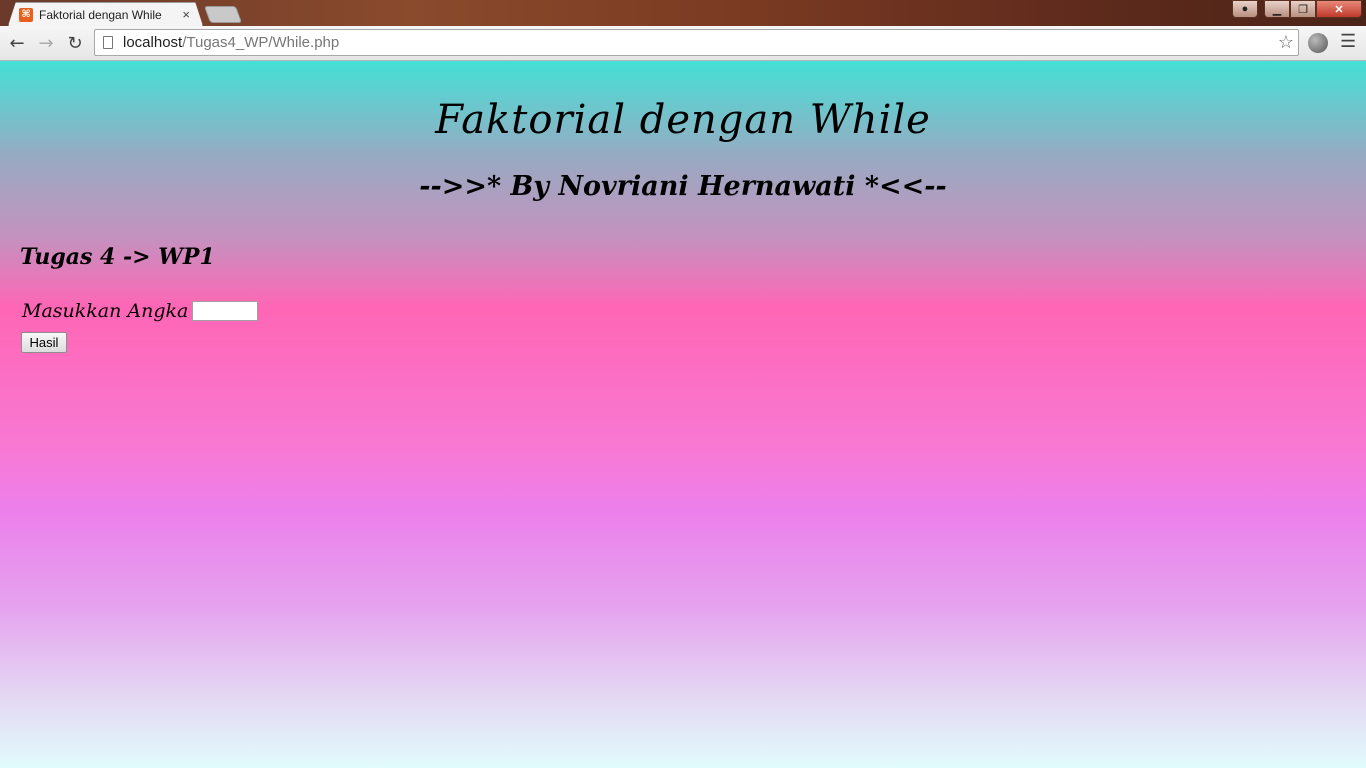 Image resolution: width=1366 pixels, height=768 pixels. I want to click on page-icon, so click(108, 42).